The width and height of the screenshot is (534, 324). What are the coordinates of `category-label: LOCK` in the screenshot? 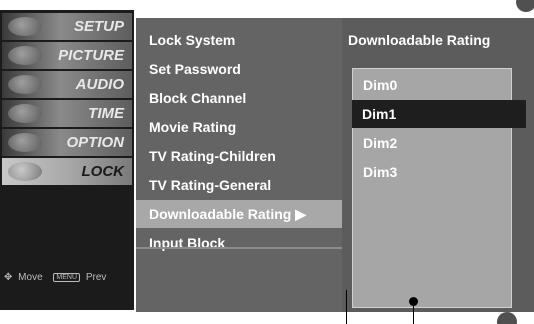 It's located at (103, 171).